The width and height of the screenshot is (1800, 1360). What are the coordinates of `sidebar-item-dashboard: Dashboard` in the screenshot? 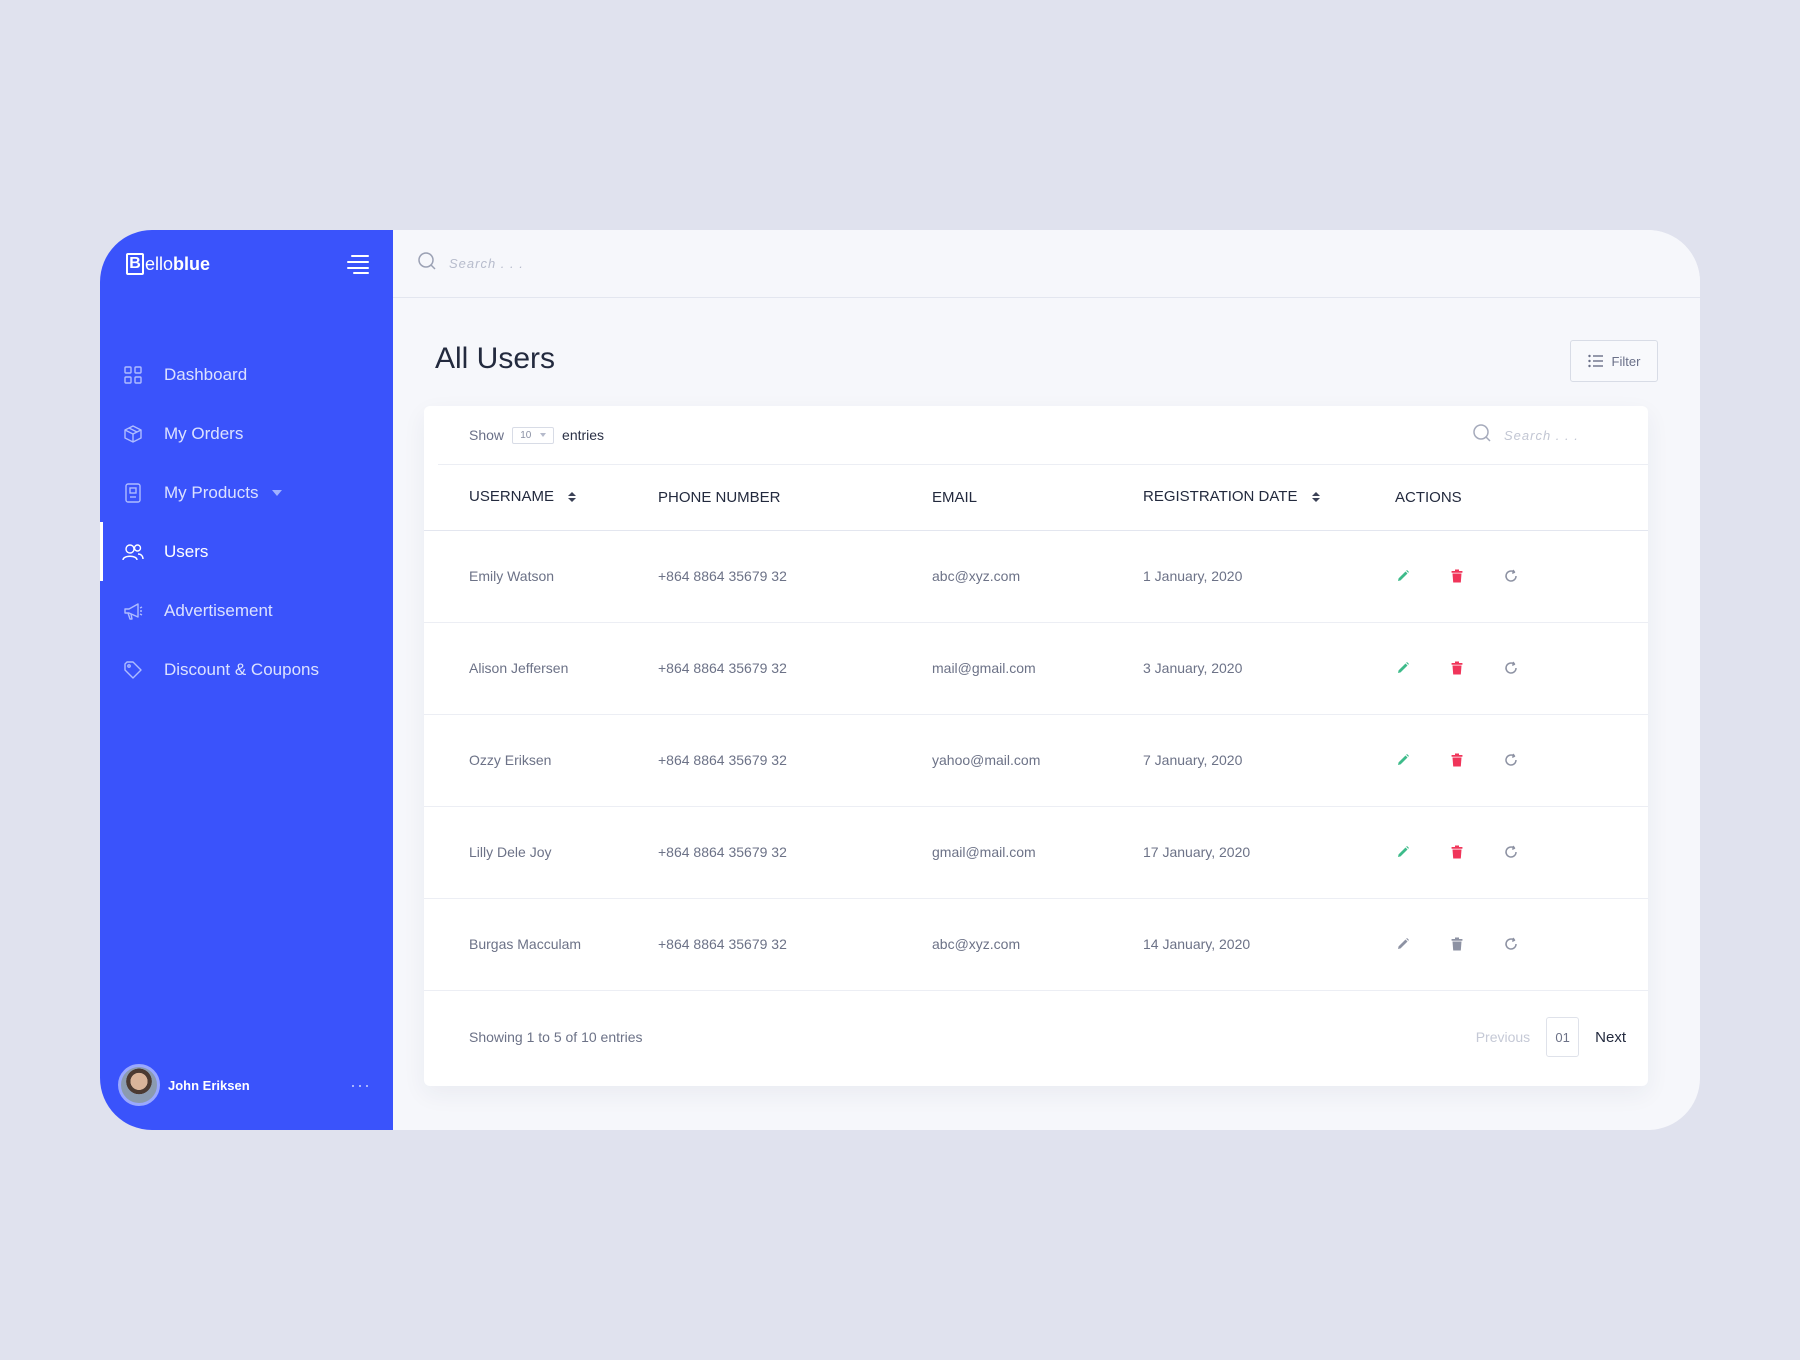 It's located at (246, 374).